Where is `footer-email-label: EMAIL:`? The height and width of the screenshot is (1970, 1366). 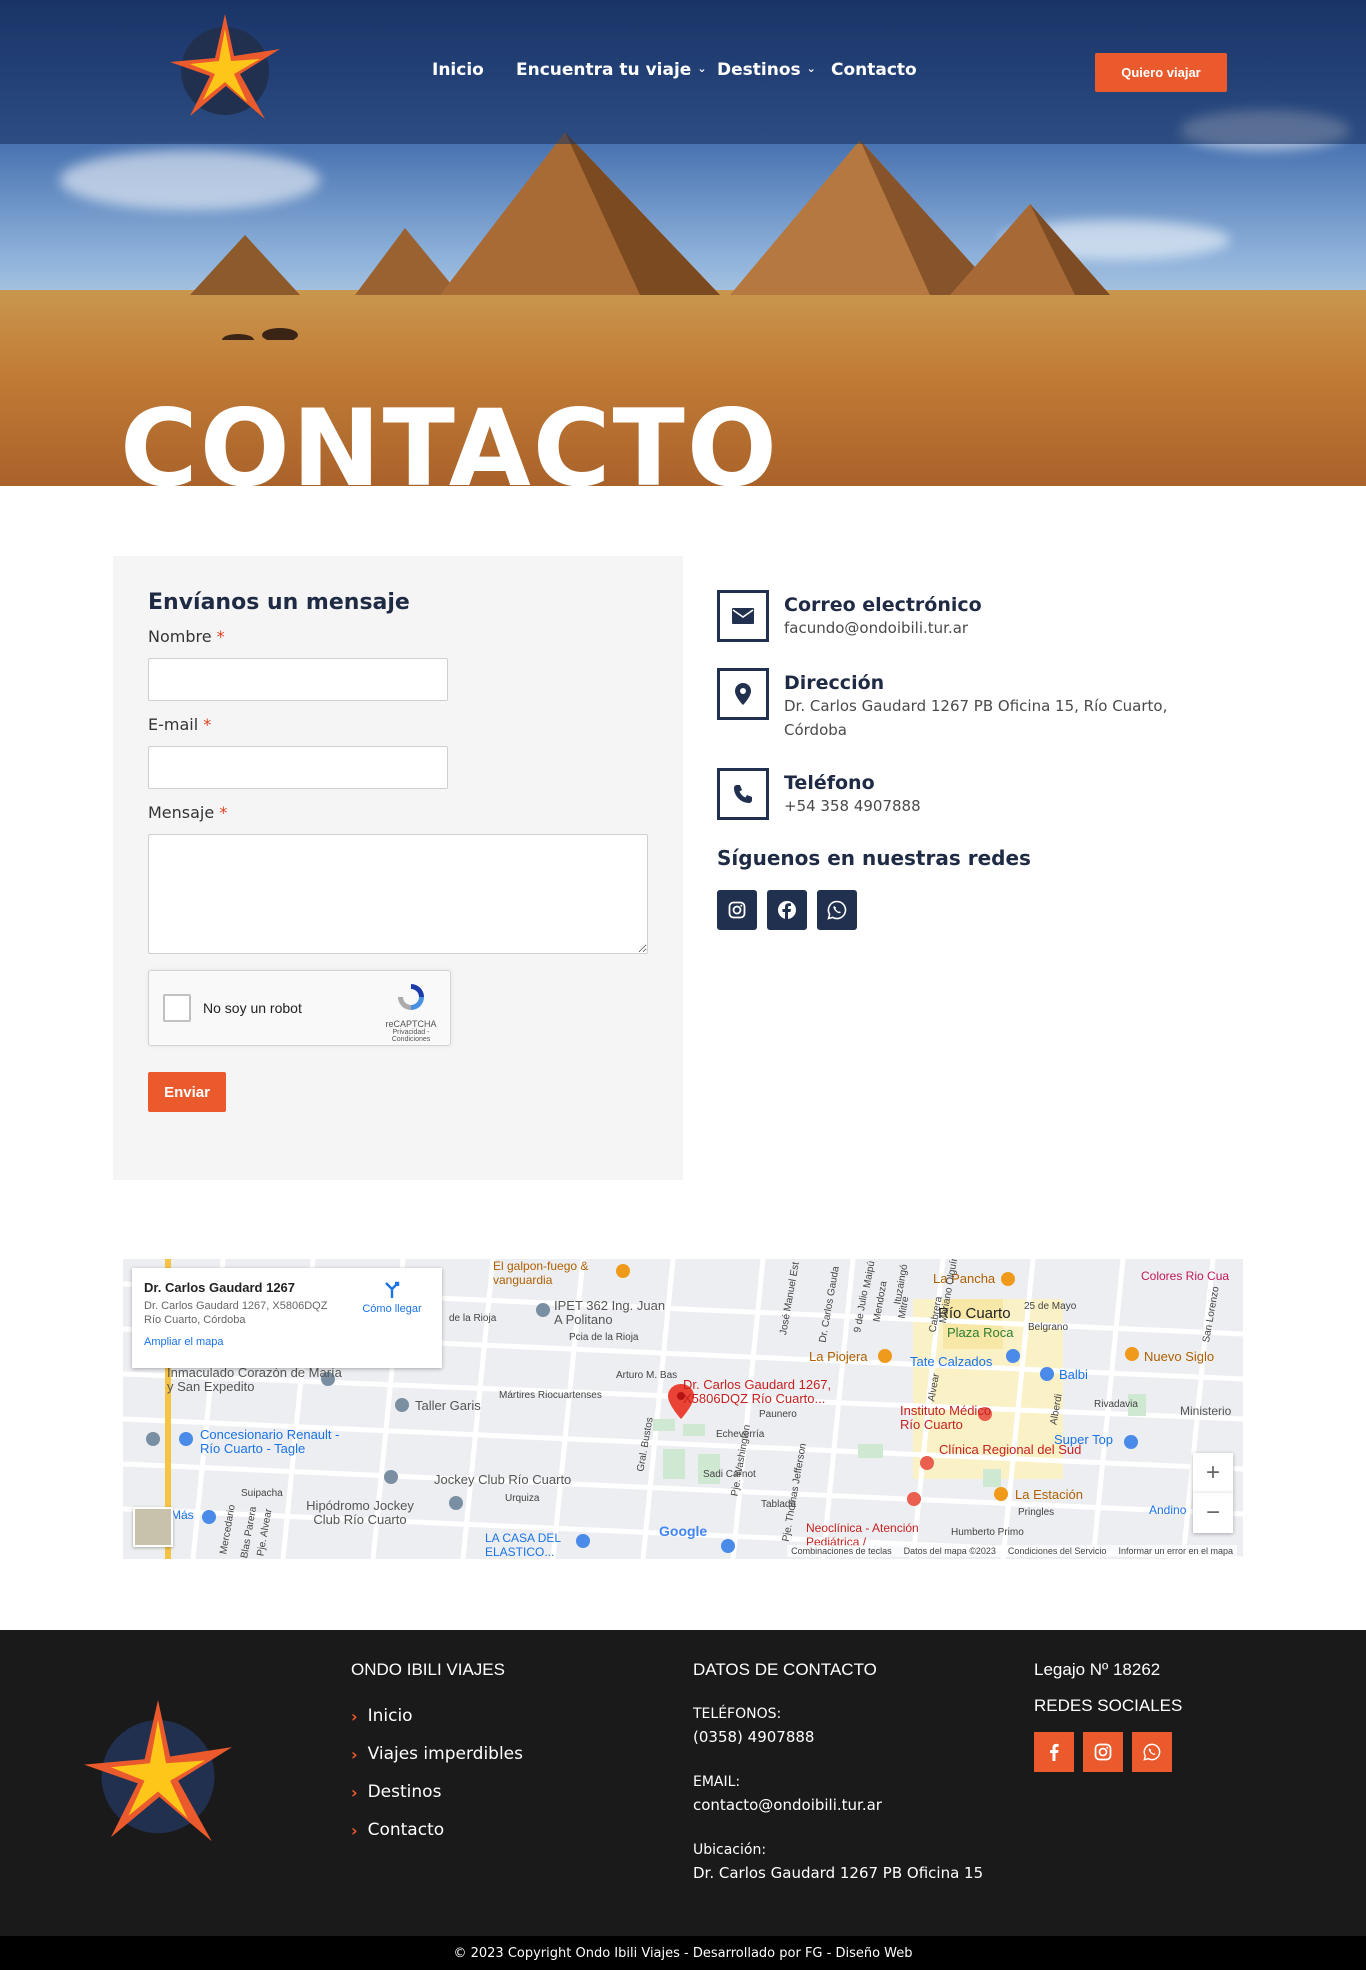 footer-email-label: EMAIL: is located at coordinates (717, 1782).